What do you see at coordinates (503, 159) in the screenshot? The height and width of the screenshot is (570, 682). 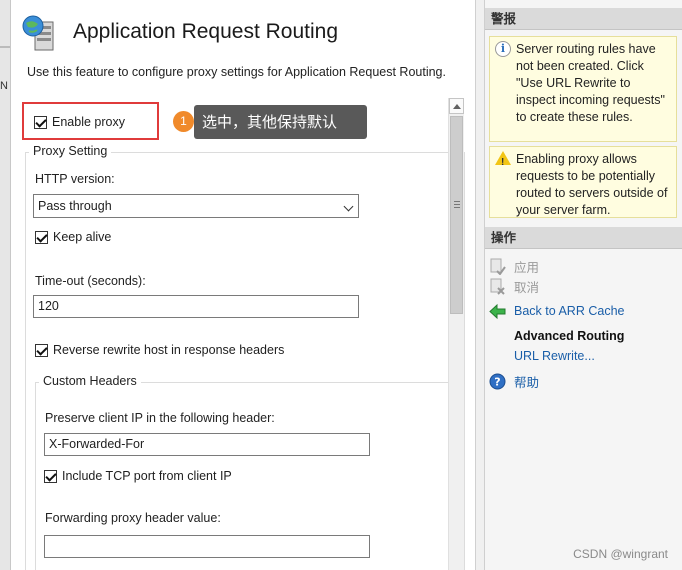 I see `warning-icon: !` at bounding box center [503, 159].